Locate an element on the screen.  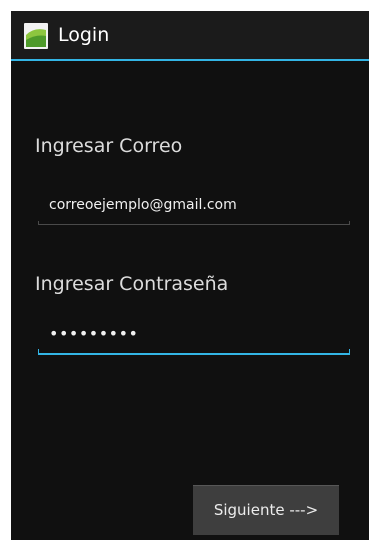
email-field: correoejemplo@gmail.com is located at coordinates (194, 208).